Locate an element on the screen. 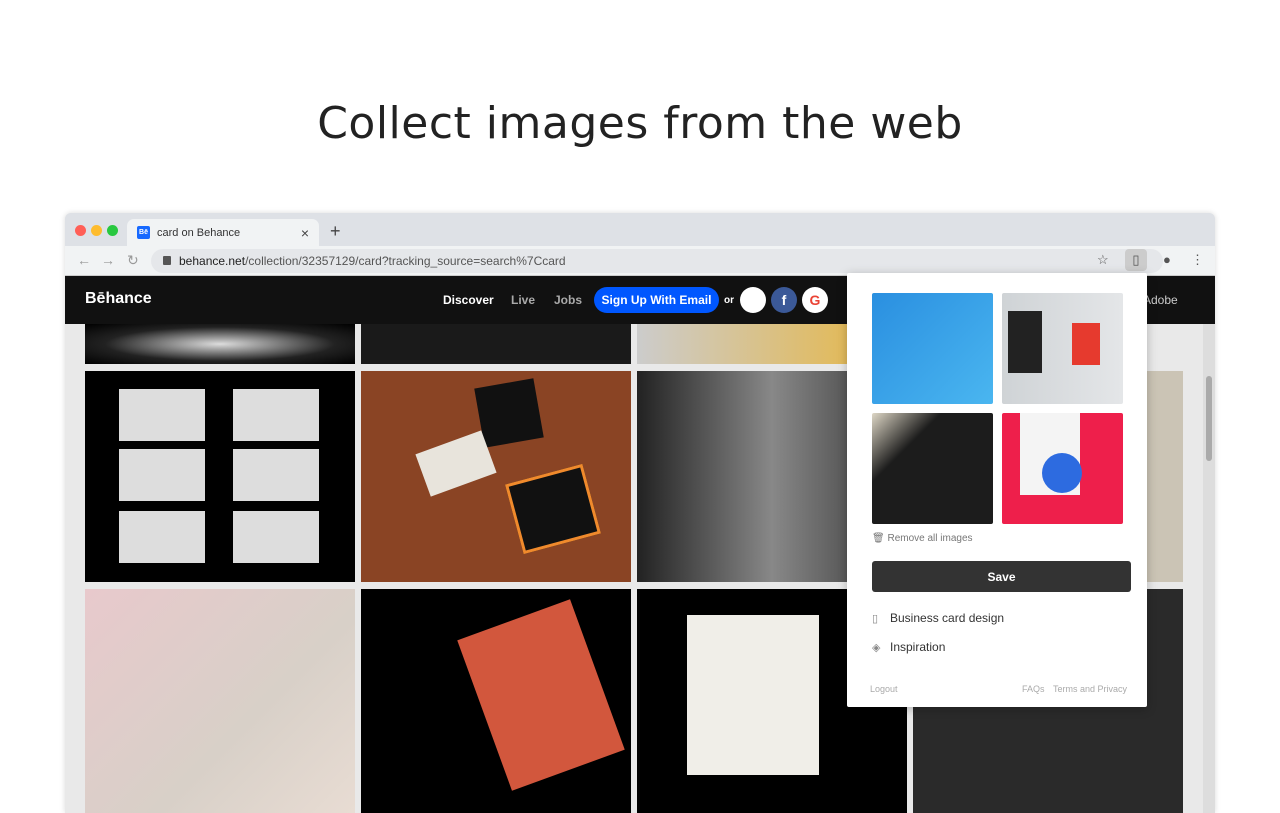 The image size is (1280, 813). forward-icon: → is located at coordinates (108, 260).